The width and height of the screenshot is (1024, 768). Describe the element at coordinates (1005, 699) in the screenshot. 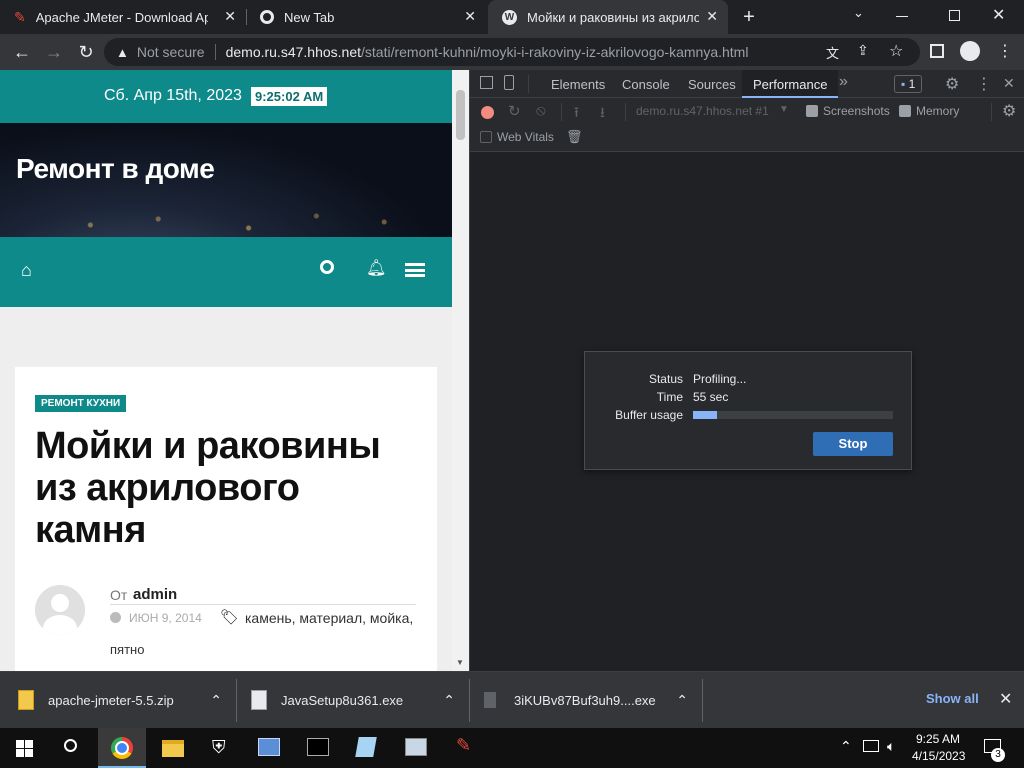

I see `close-download-bar-icon: ✕` at that location.